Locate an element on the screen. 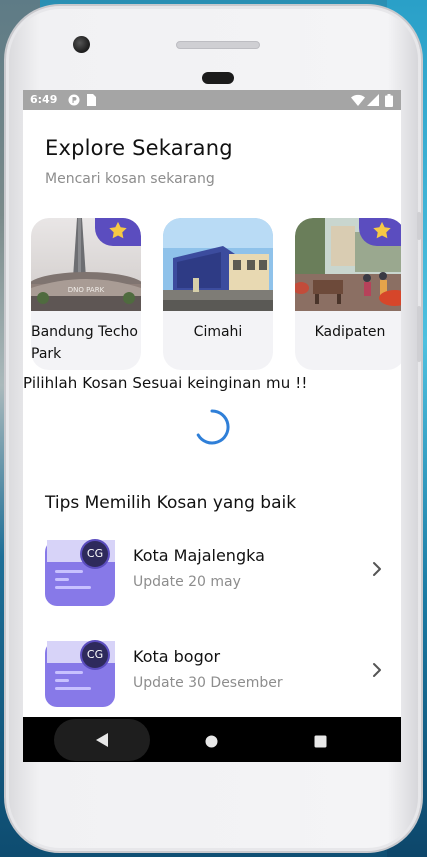 The height and width of the screenshot is (857, 427). home-icon is located at coordinates (211, 742).